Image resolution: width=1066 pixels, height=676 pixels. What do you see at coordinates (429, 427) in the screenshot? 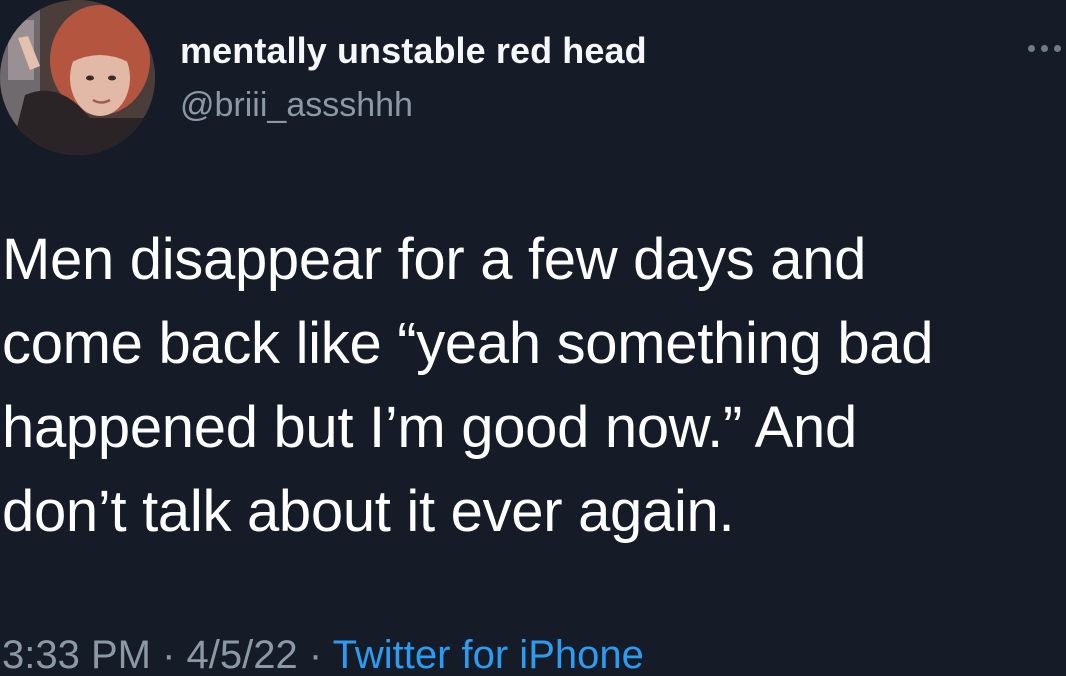
I see `tweet-text-line: happened but I’m good now.” And` at bounding box center [429, 427].